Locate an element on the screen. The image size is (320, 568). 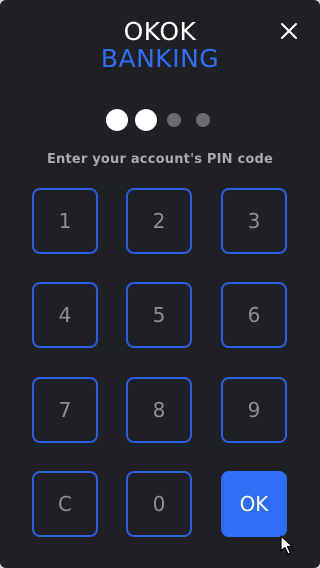
key-0: 0 is located at coordinates (159, 504).